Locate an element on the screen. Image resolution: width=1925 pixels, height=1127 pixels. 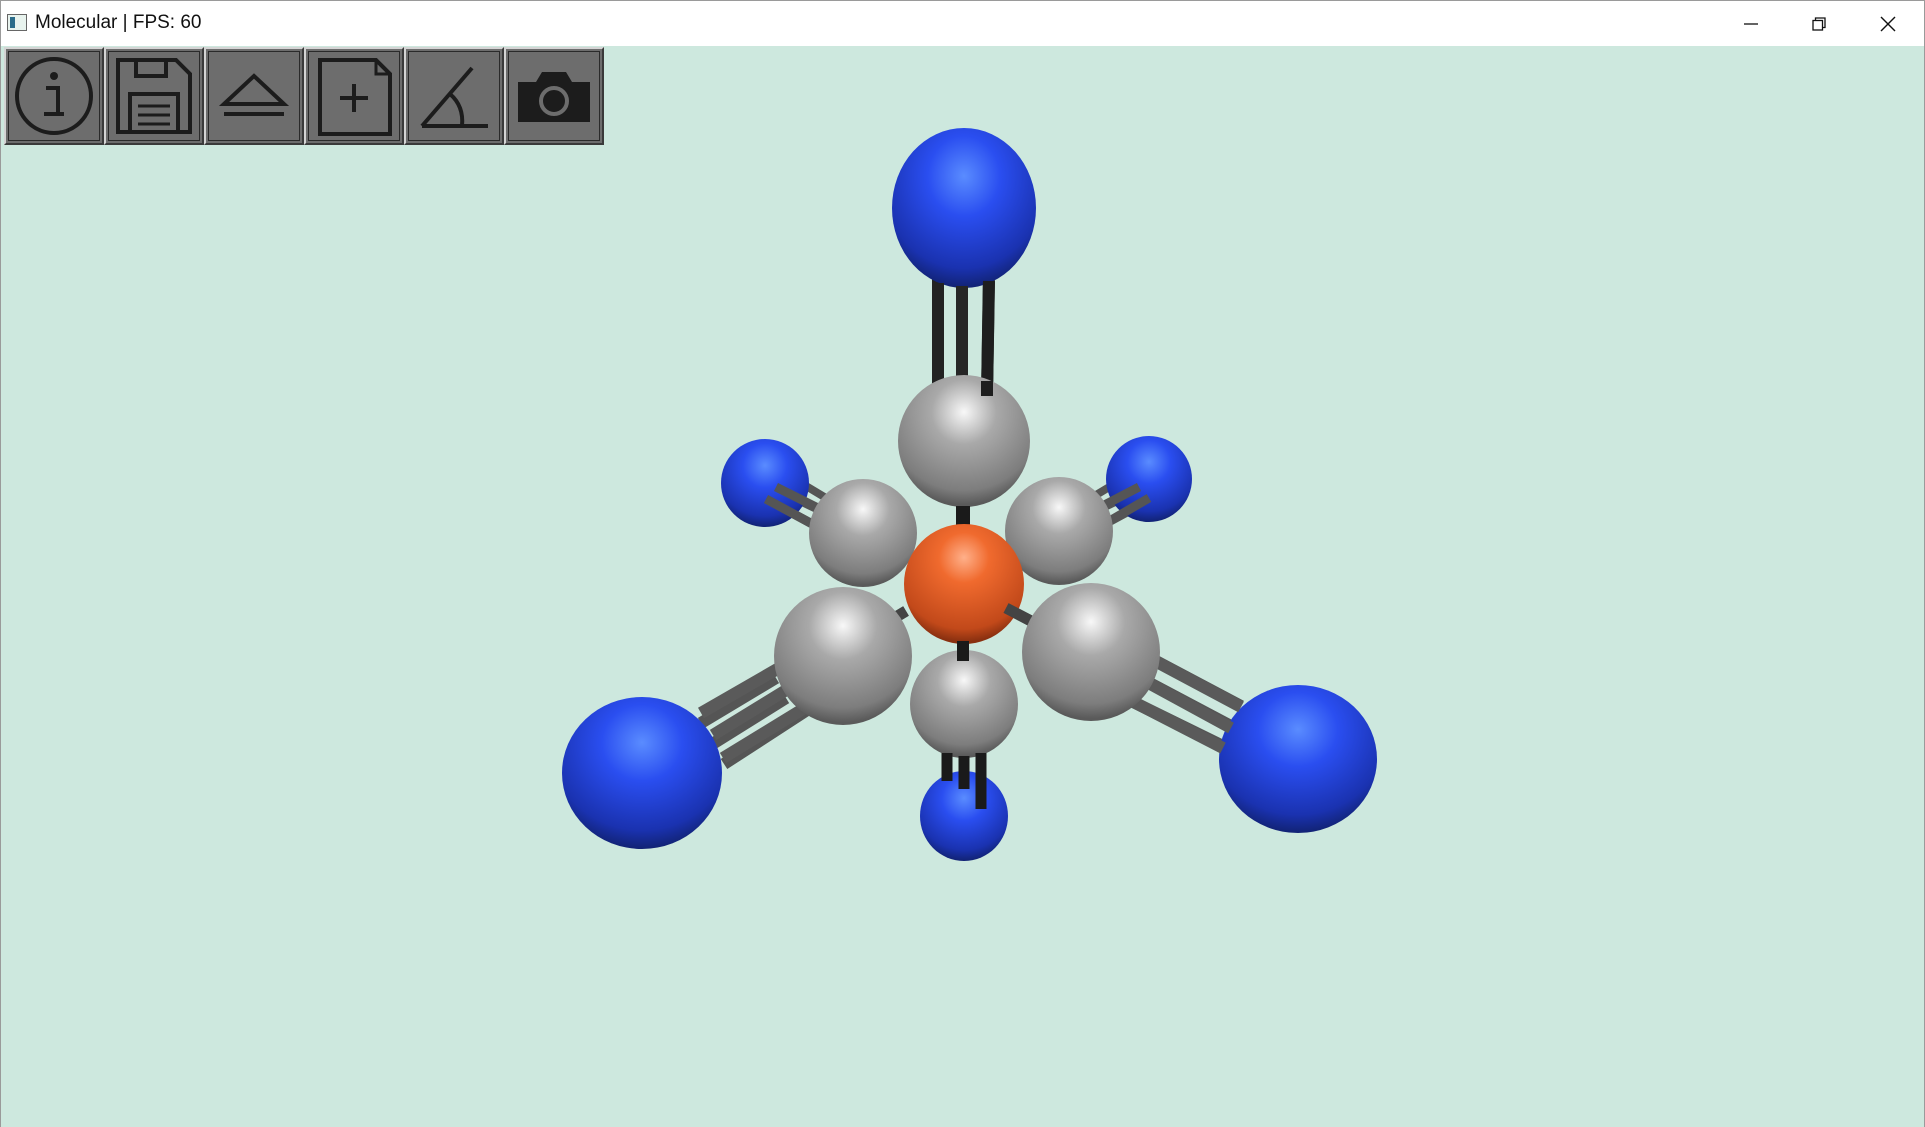
close-button is located at coordinates (1888, 23).